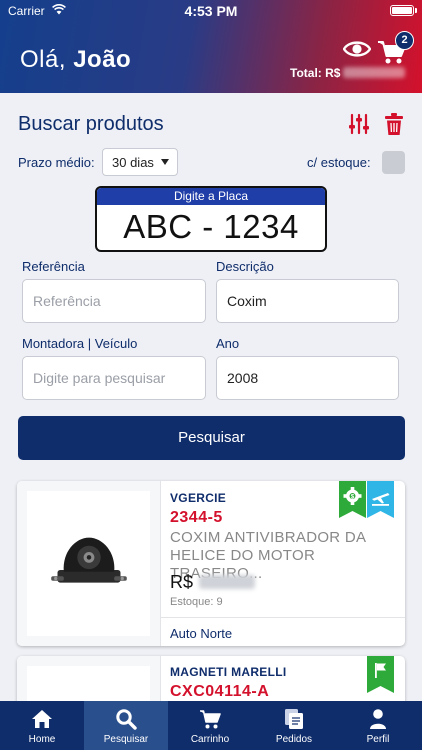 This screenshot has width=422, height=750. What do you see at coordinates (404, 40) in the screenshot?
I see `cart-count-badge: 2` at bounding box center [404, 40].